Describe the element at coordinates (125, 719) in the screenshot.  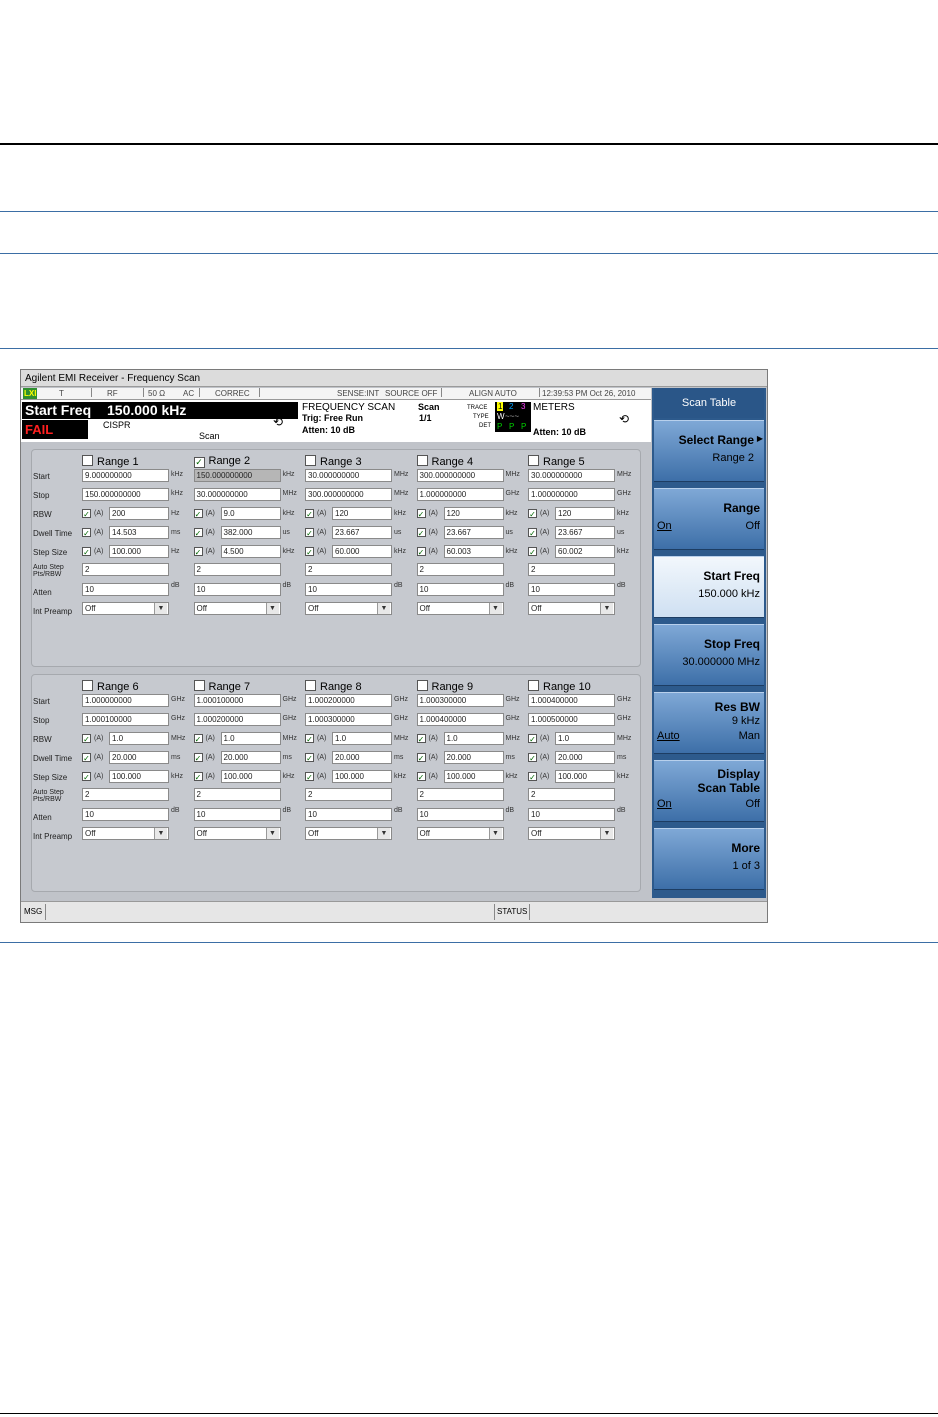
I see `stop-freq-field: 1.000100000` at that location.